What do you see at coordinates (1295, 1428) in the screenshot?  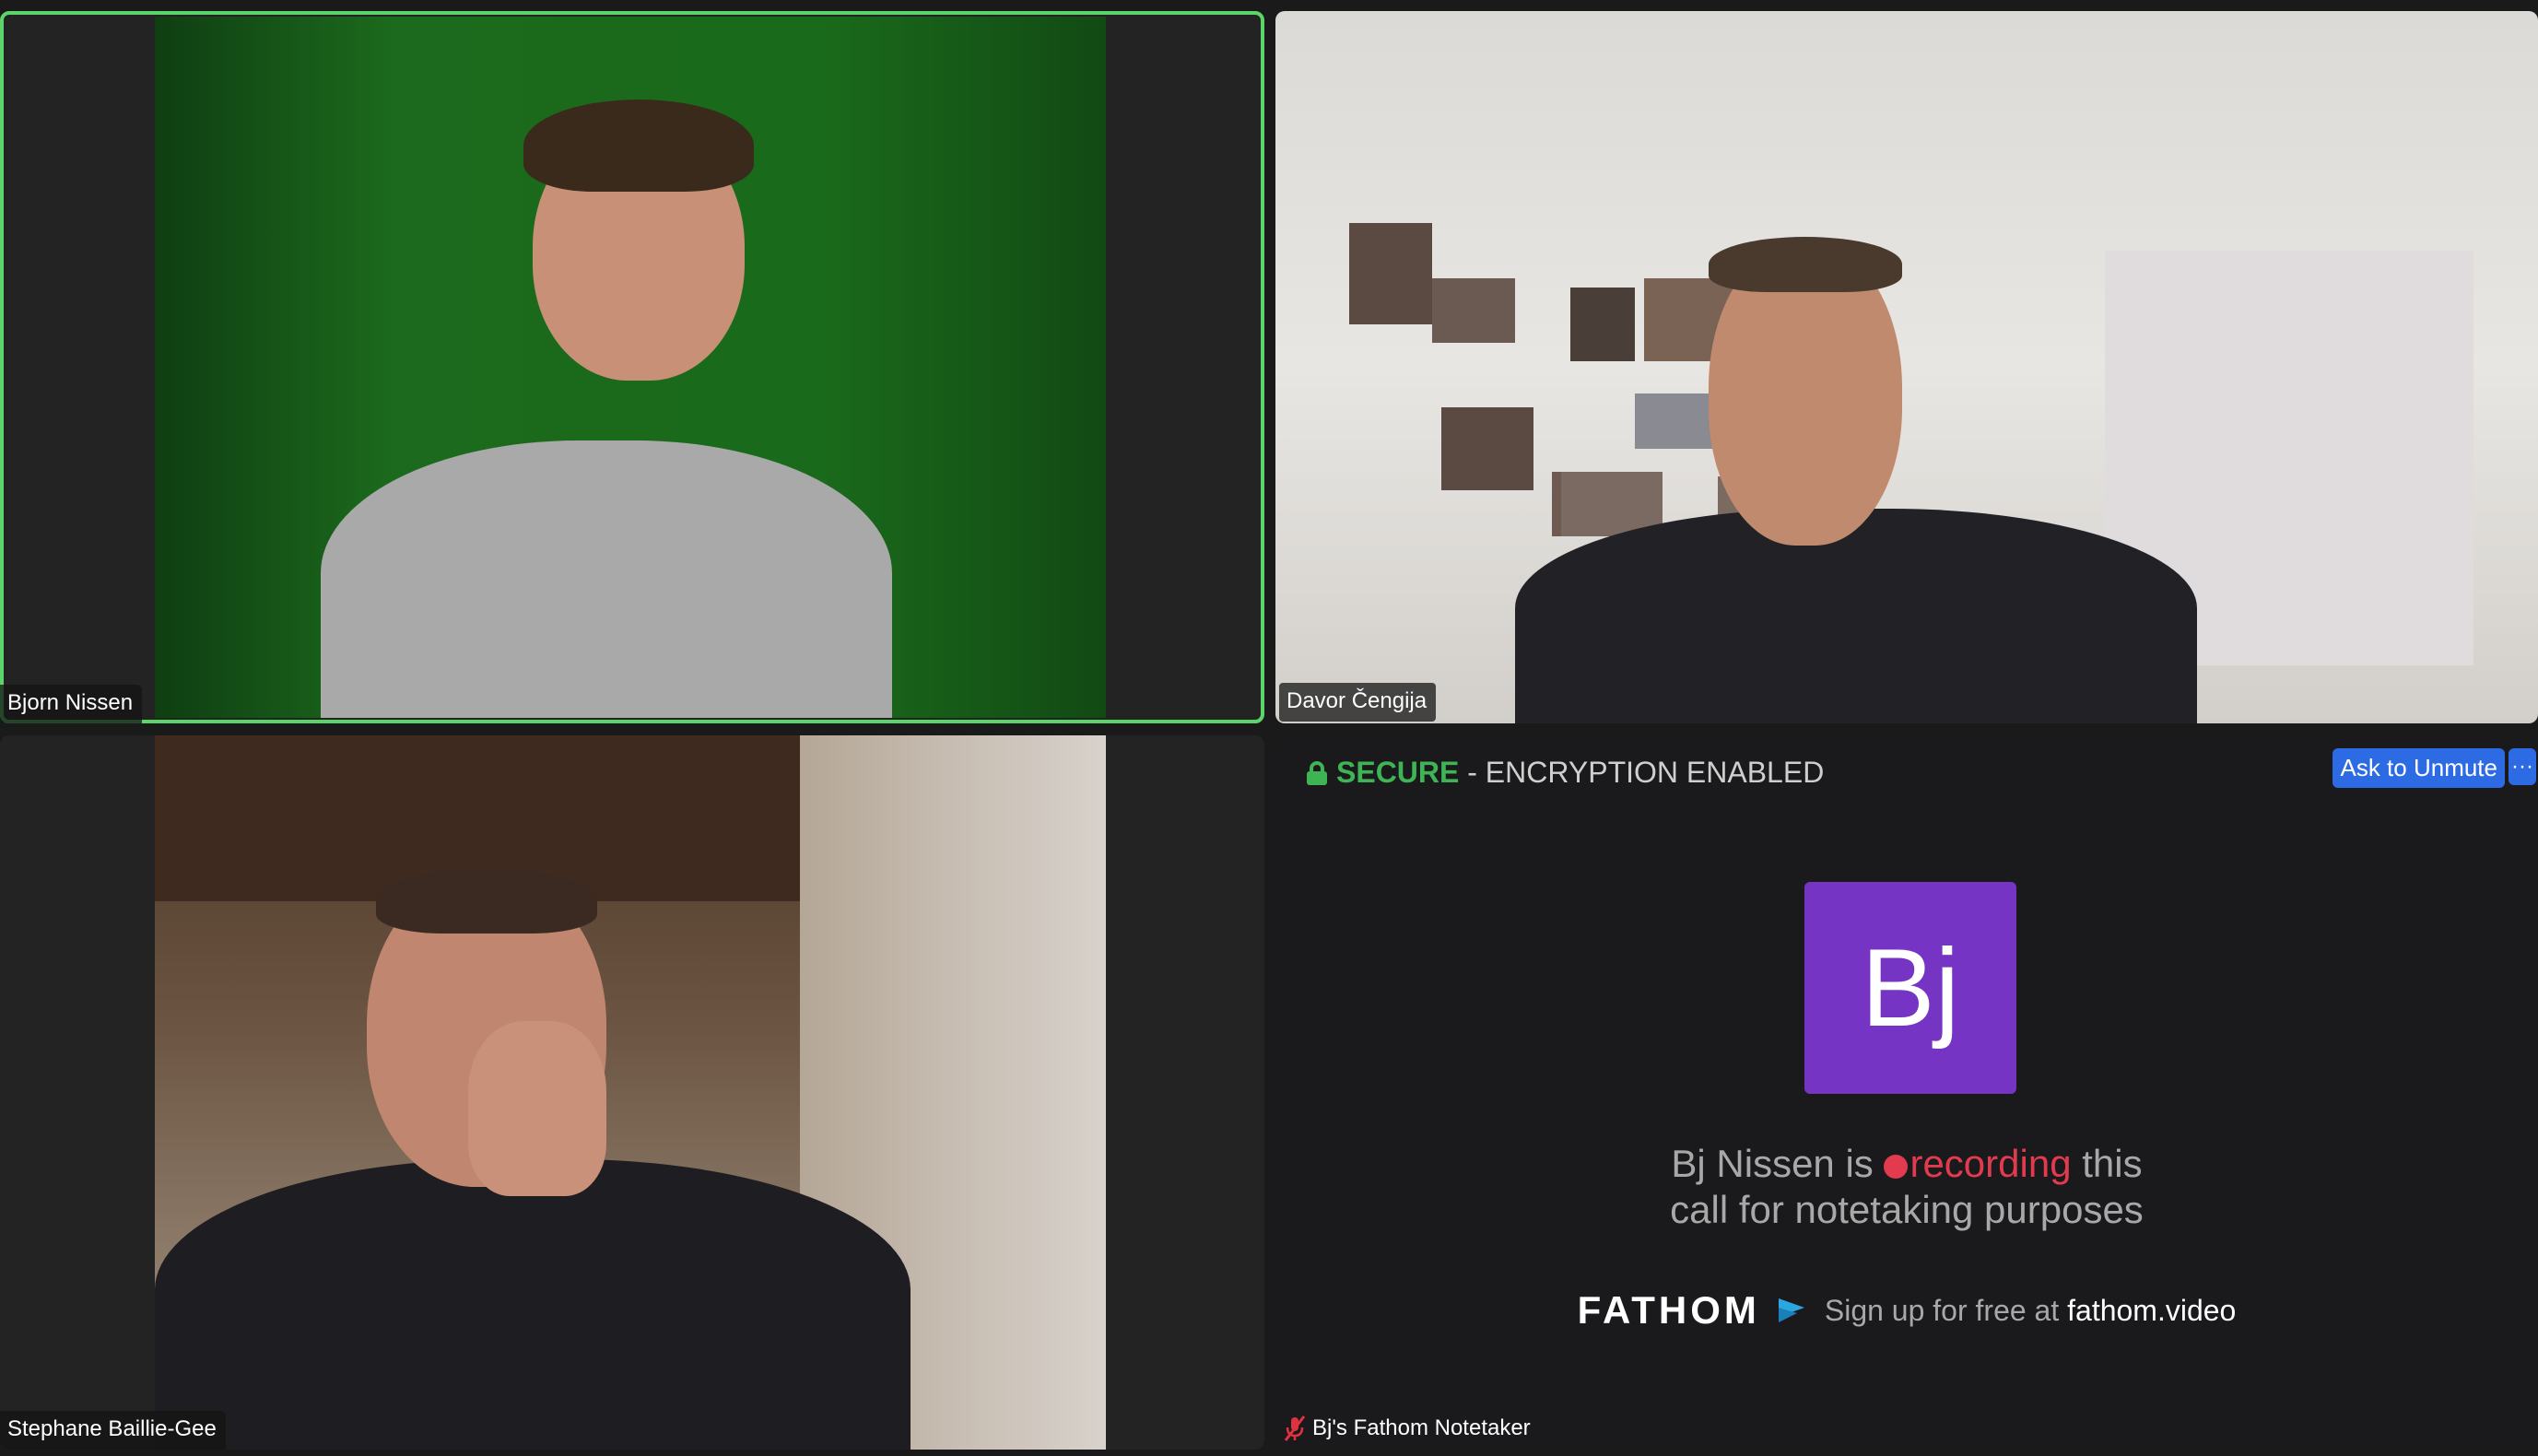 I see `mic-off-icon` at bounding box center [1295, 1428].